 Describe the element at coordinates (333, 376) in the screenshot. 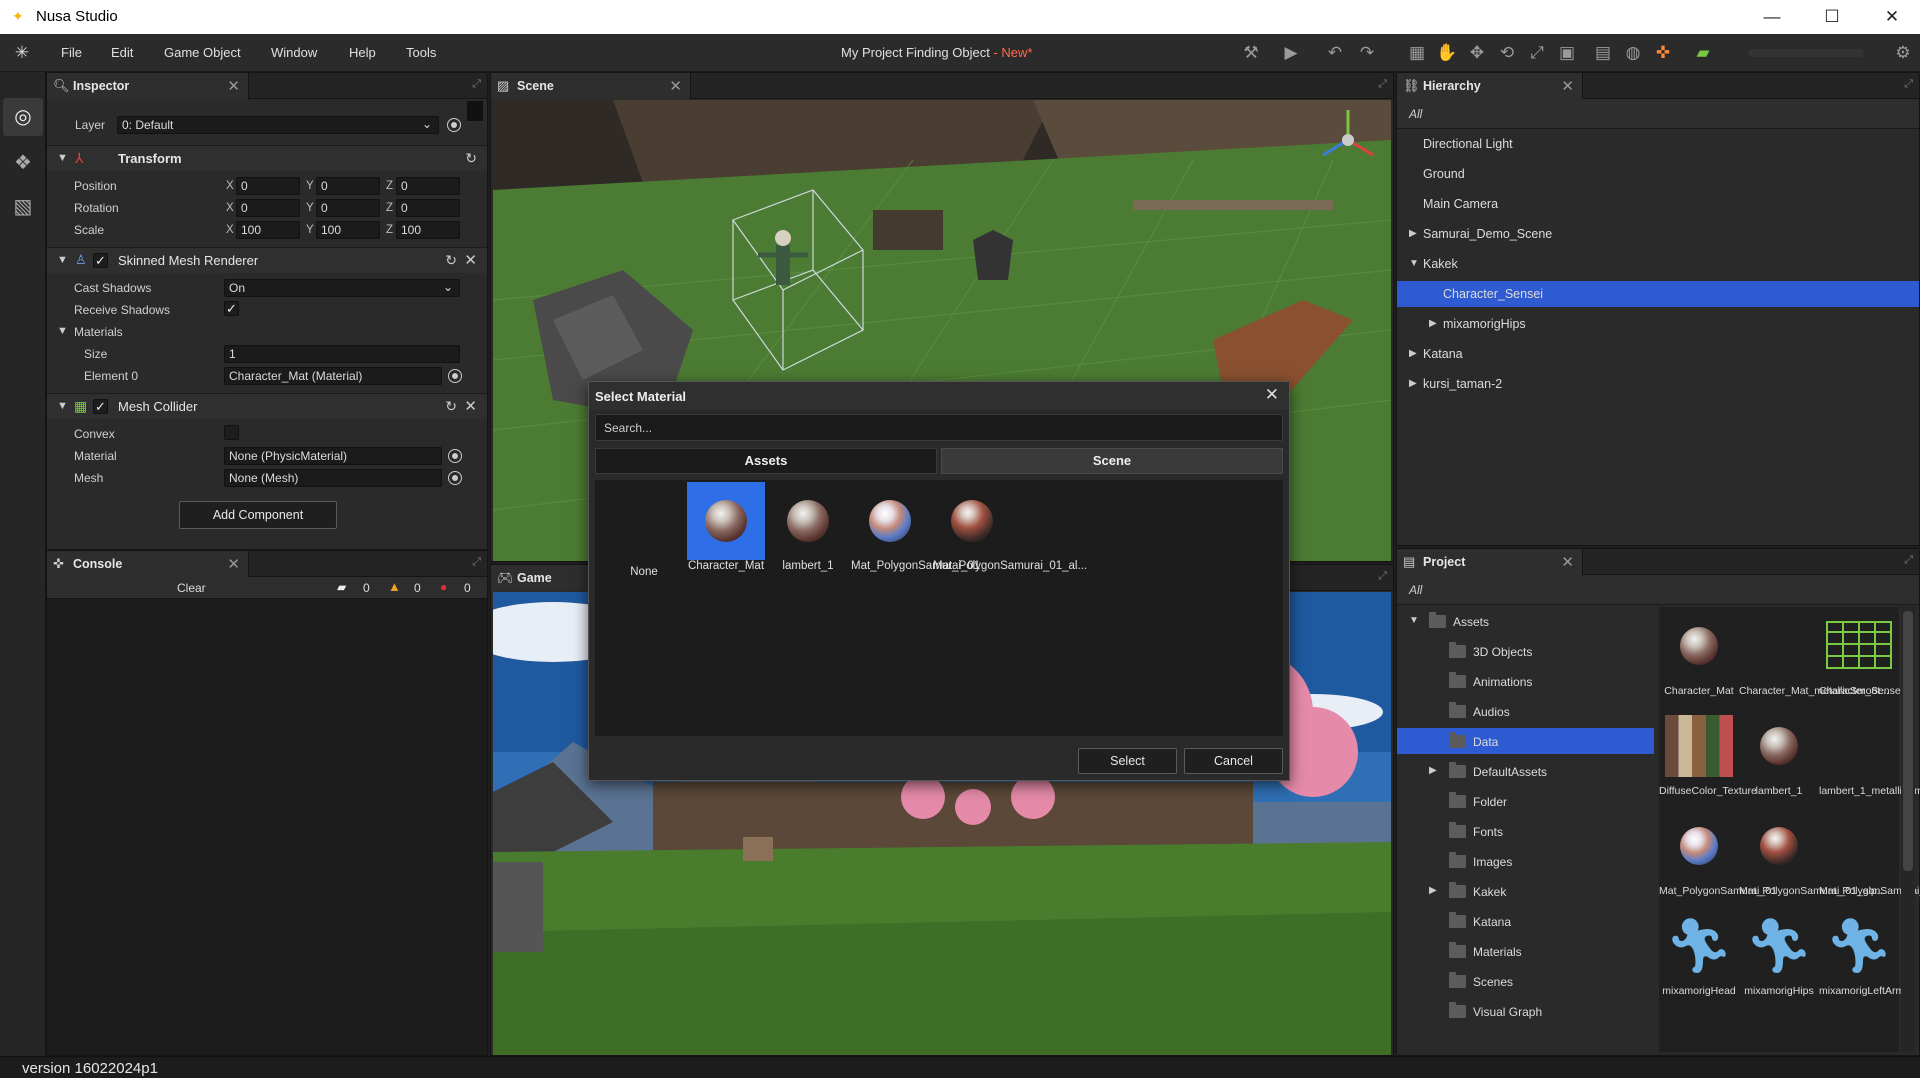

I see `element-0-field: Character_Mat (Material)` at that location.